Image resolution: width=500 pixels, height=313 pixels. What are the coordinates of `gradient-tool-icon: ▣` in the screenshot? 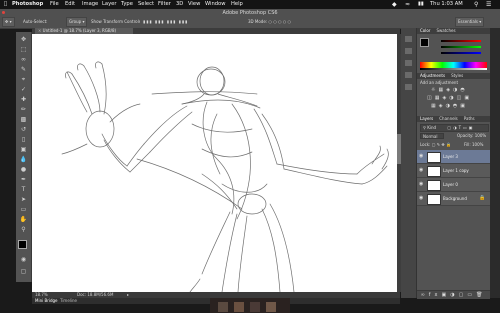 It's located at (23, 149).